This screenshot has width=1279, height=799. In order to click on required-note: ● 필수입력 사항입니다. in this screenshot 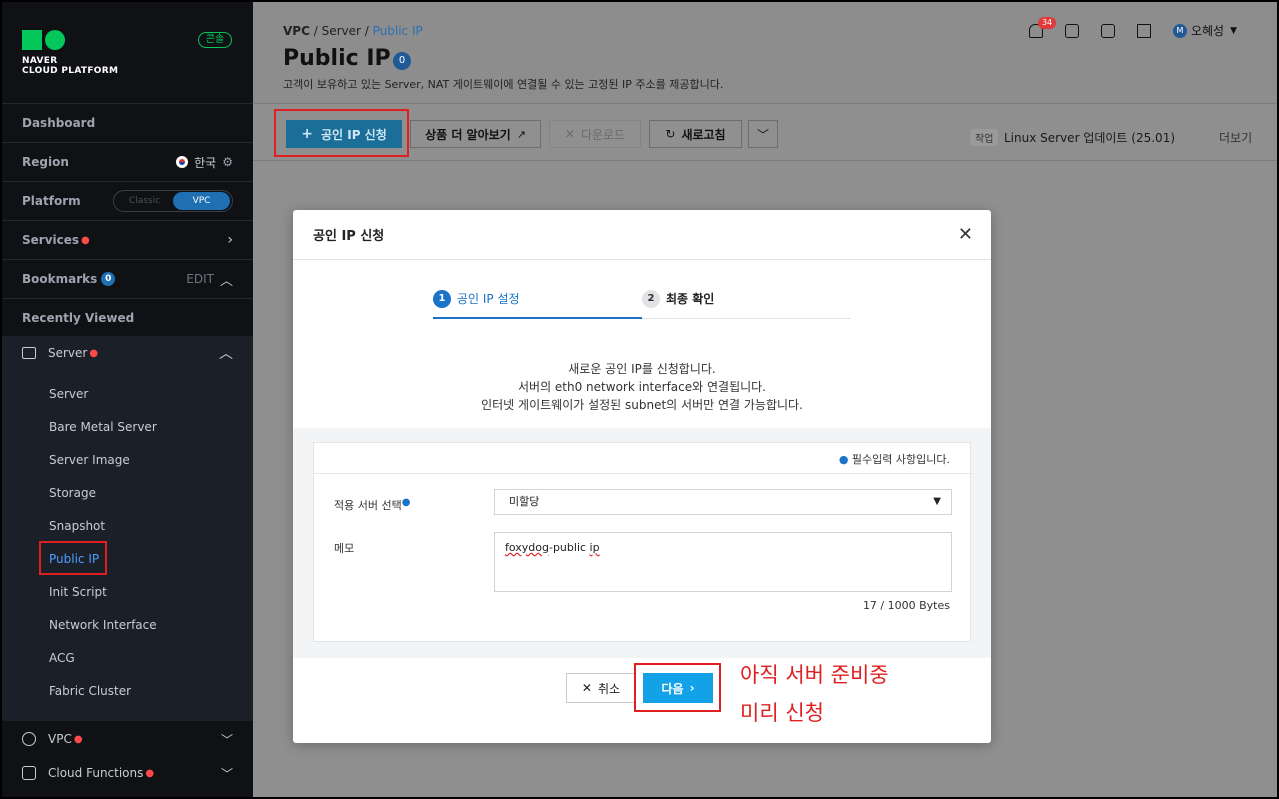, I will do `click(894, 459)`.